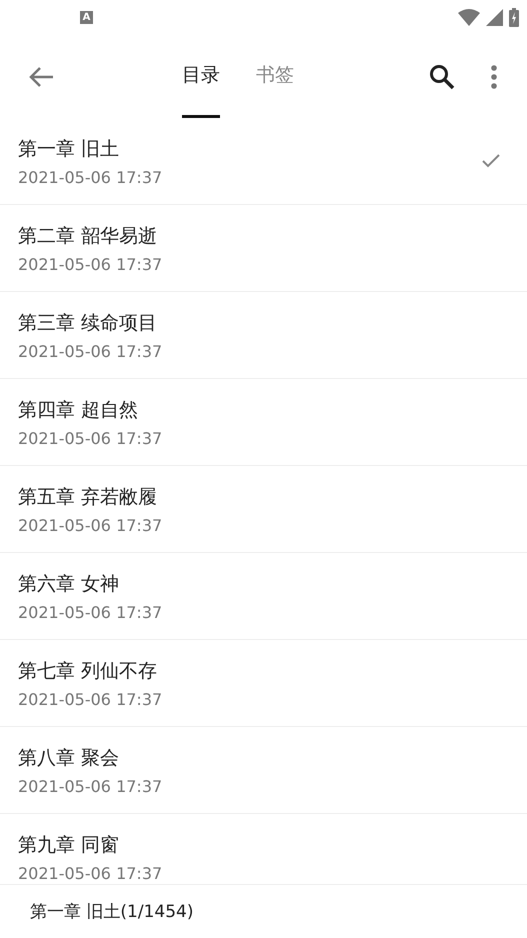  Describe the element at coordinates (263, 770) in the screenshot. I see `chapter-item: 第八章 聚会 2021-05-06 17:37` at that location.